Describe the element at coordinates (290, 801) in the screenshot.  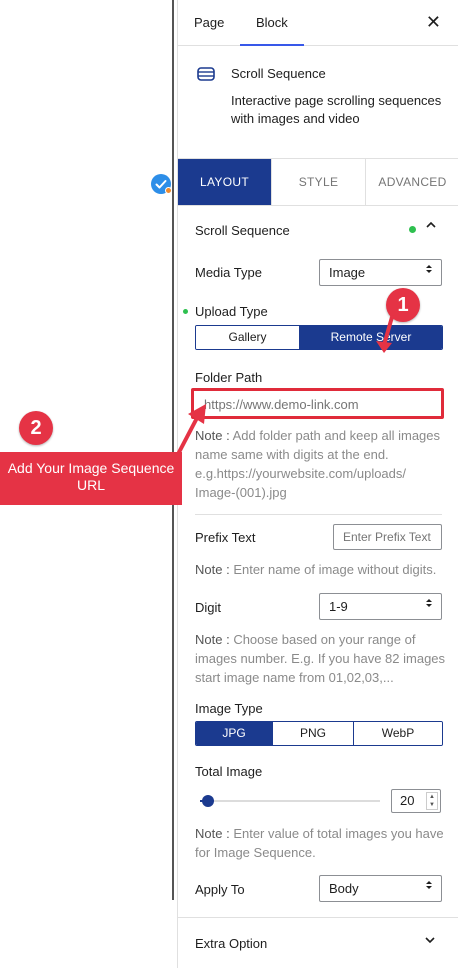
I see `total-image-slider-track` at that location.